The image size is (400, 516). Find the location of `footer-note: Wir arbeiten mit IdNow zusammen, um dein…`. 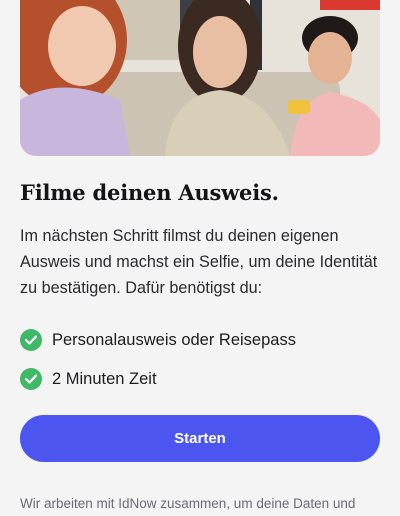

footer-note: Wir arbeiten mit IdNow zusammen, um dein… is located at coordinates (188, 503).